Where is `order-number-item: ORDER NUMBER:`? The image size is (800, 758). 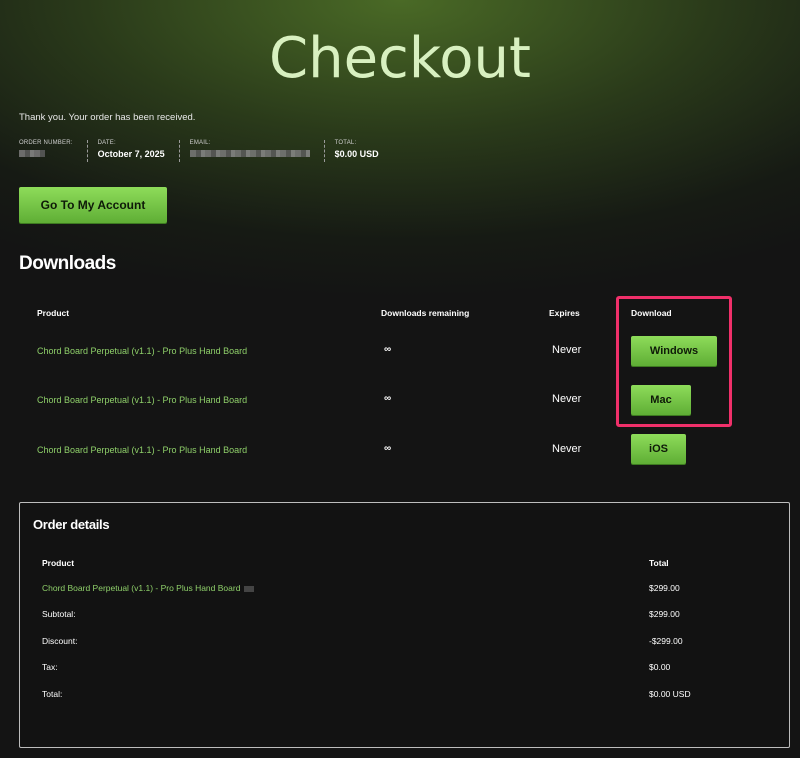
order-number-item: ORDER NUMBER: is located at coordinates (53, 151).